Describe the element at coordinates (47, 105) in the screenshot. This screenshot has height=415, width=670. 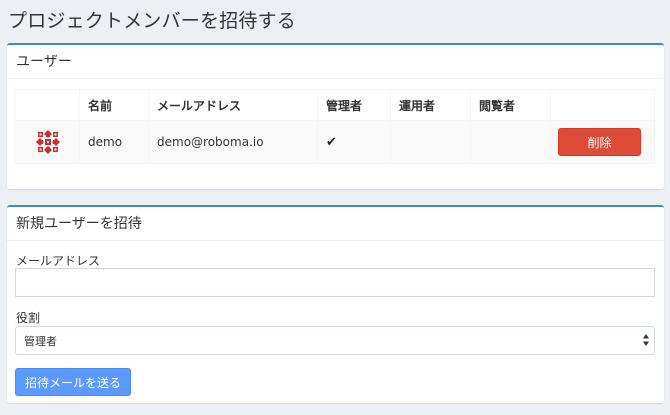
I see `column-header-avatar` at that location.